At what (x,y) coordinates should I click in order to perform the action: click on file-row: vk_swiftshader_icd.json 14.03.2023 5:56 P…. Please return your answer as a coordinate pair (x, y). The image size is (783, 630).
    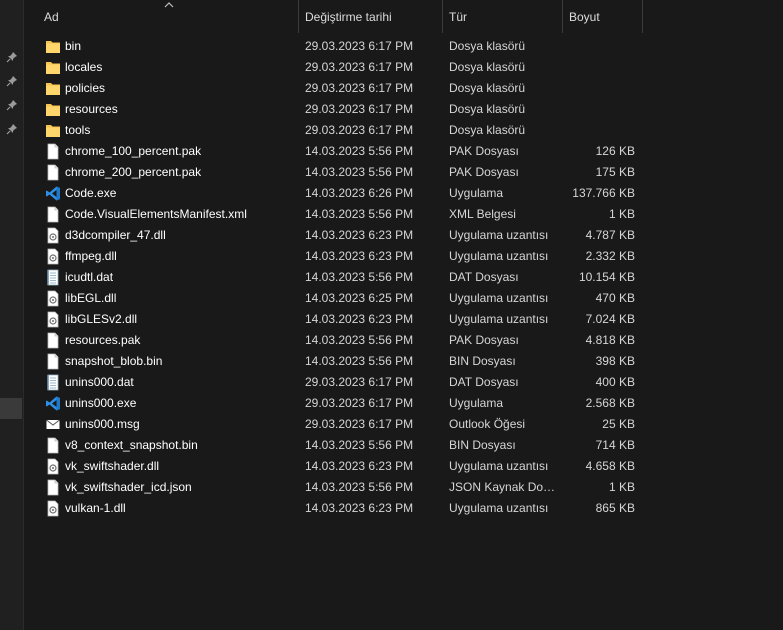
    Looking at the image, I should click on (335, 487).